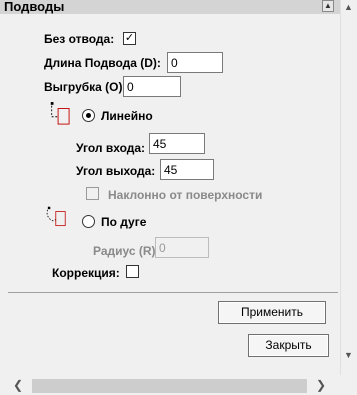 The image size is (357, 395). Describe the element at coordinates (152, 86) in the screenshot. I see `cutout-input` at that location.